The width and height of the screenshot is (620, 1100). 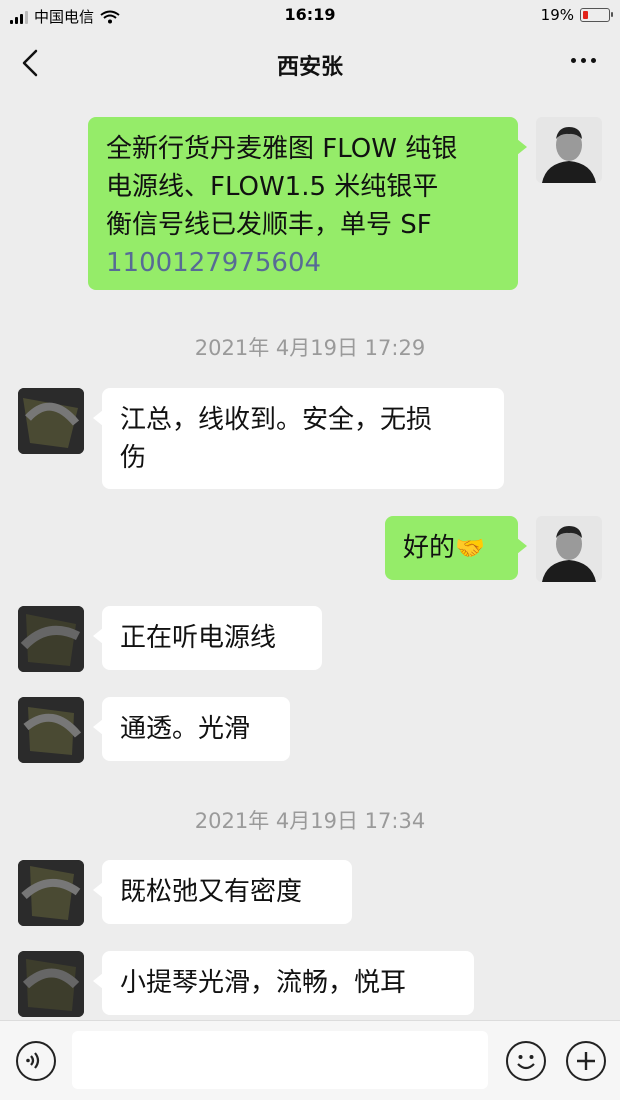 I want to click on message-input, so click(x=280, y=1060).